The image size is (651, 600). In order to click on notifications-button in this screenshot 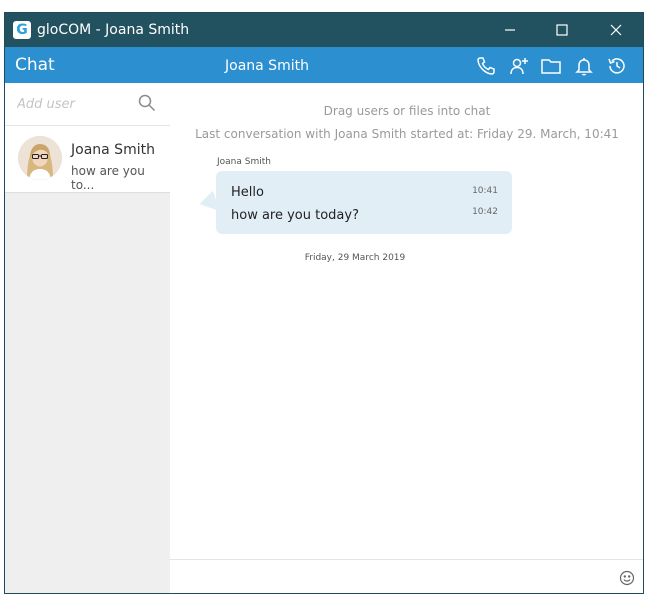, I will do `click(584, 66)`.